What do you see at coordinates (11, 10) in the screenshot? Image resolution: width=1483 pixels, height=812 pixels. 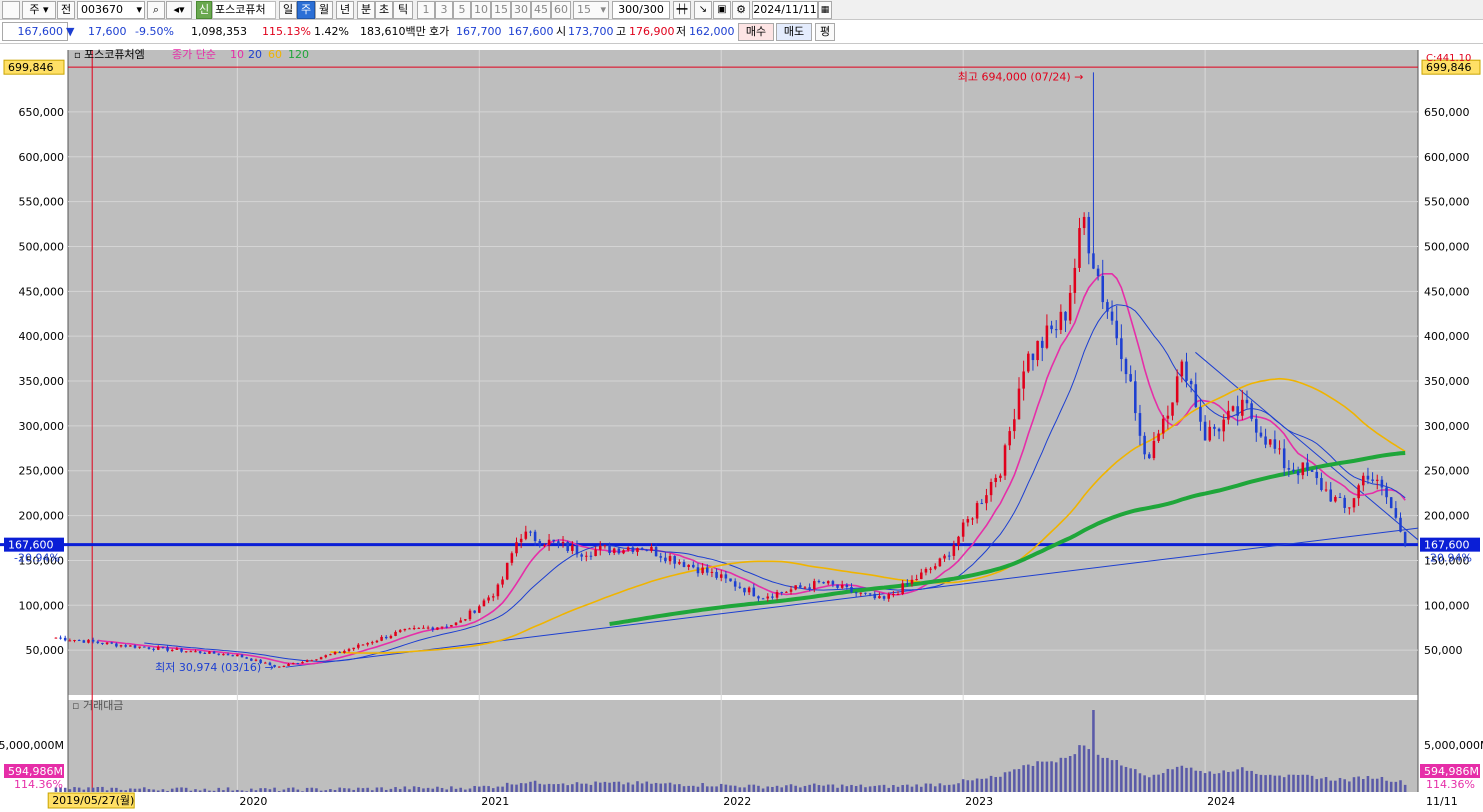 I see `window-icon` at bounding box center [11, 10].